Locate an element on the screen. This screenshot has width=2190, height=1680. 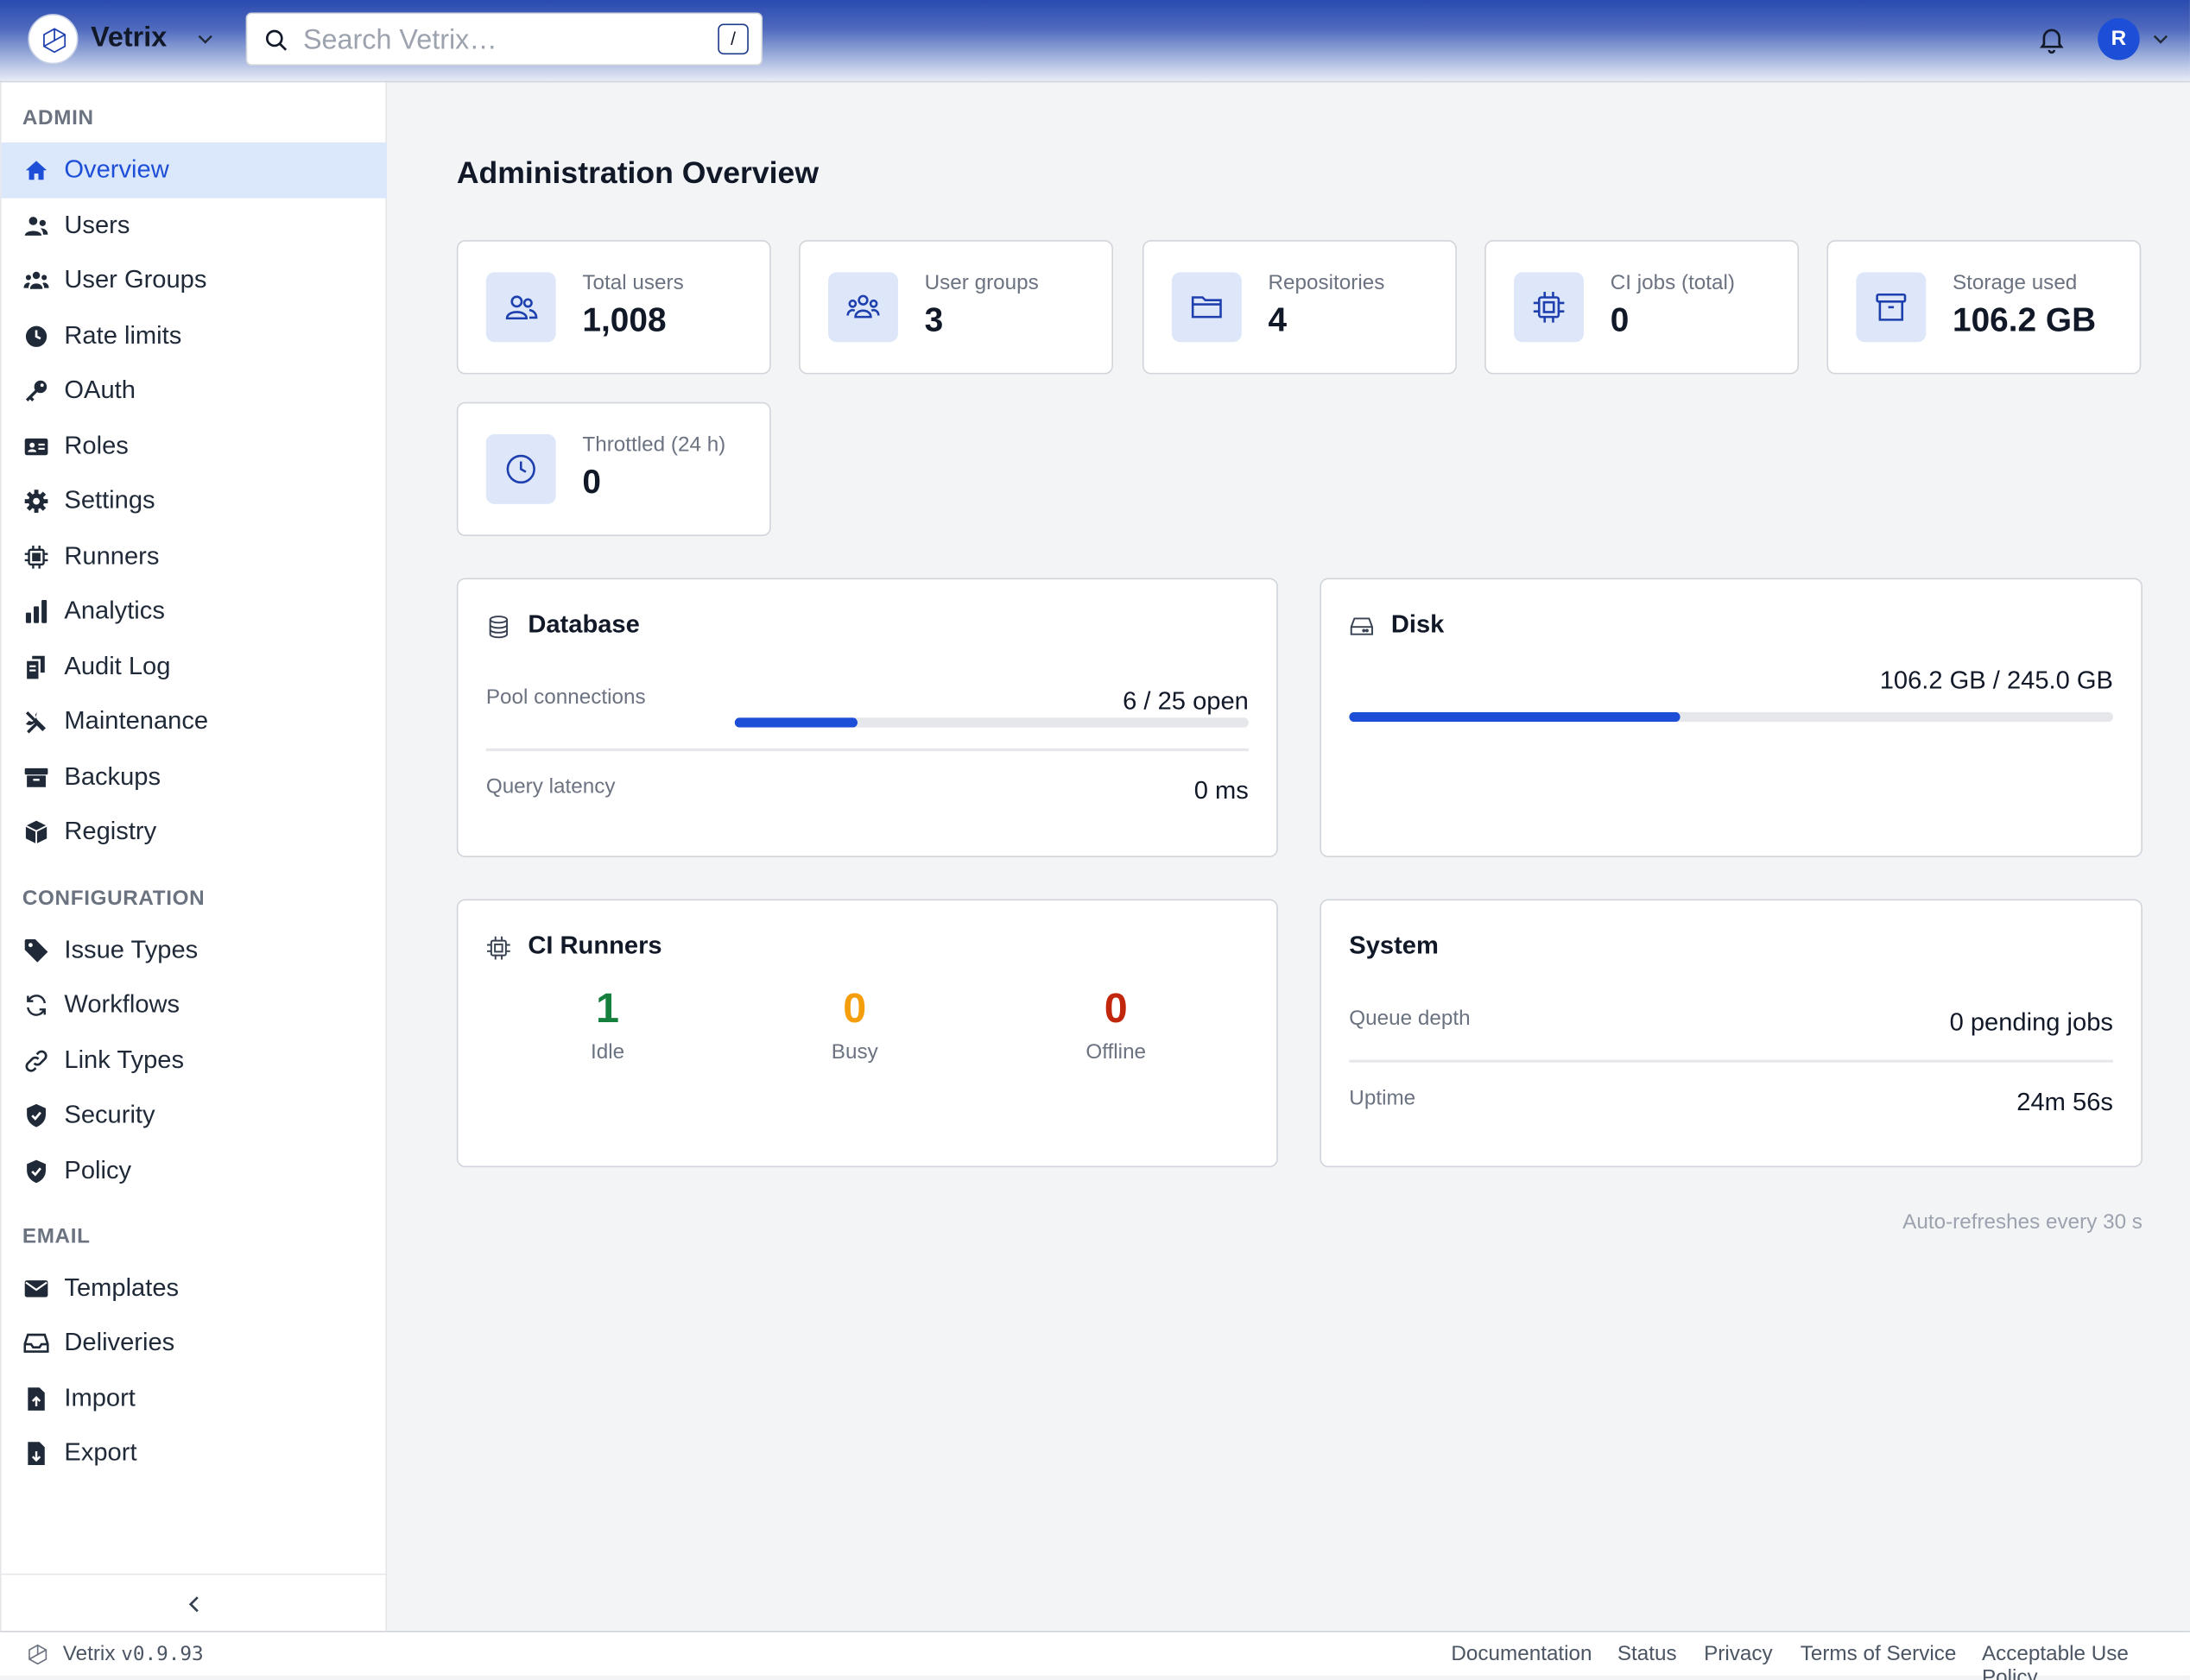
sidebar-item-runners: Runners is located at coordinates (194, 557).